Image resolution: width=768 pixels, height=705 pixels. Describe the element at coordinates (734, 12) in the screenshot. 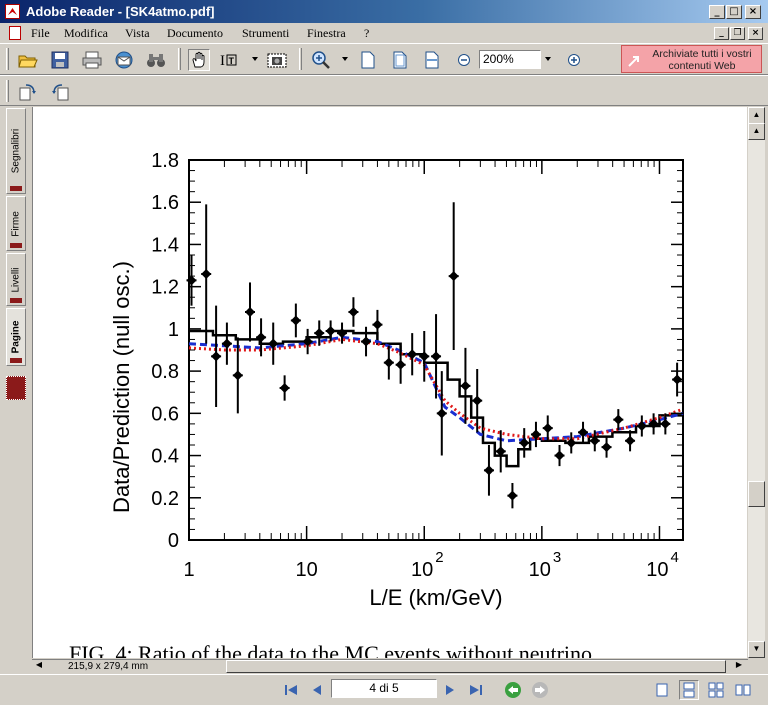

I see `maximize-button: □` at that location.